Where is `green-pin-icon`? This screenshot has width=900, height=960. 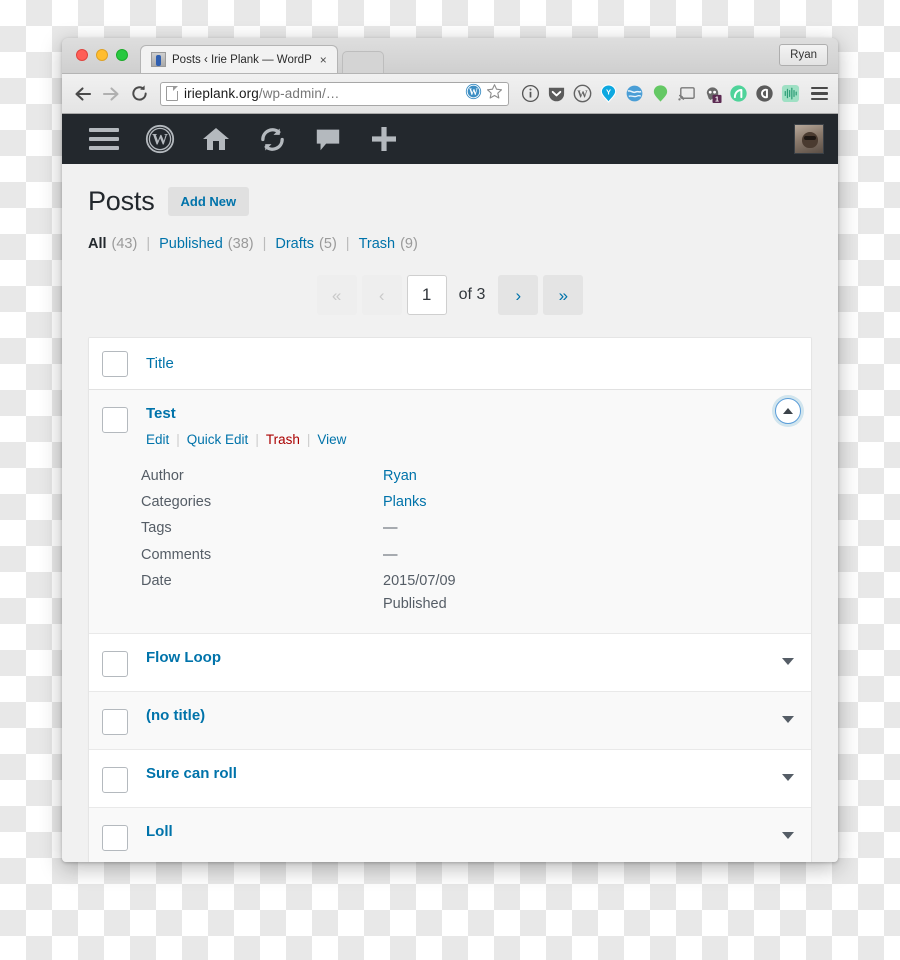
green-pin-icon is located at coordinates (660, 93).